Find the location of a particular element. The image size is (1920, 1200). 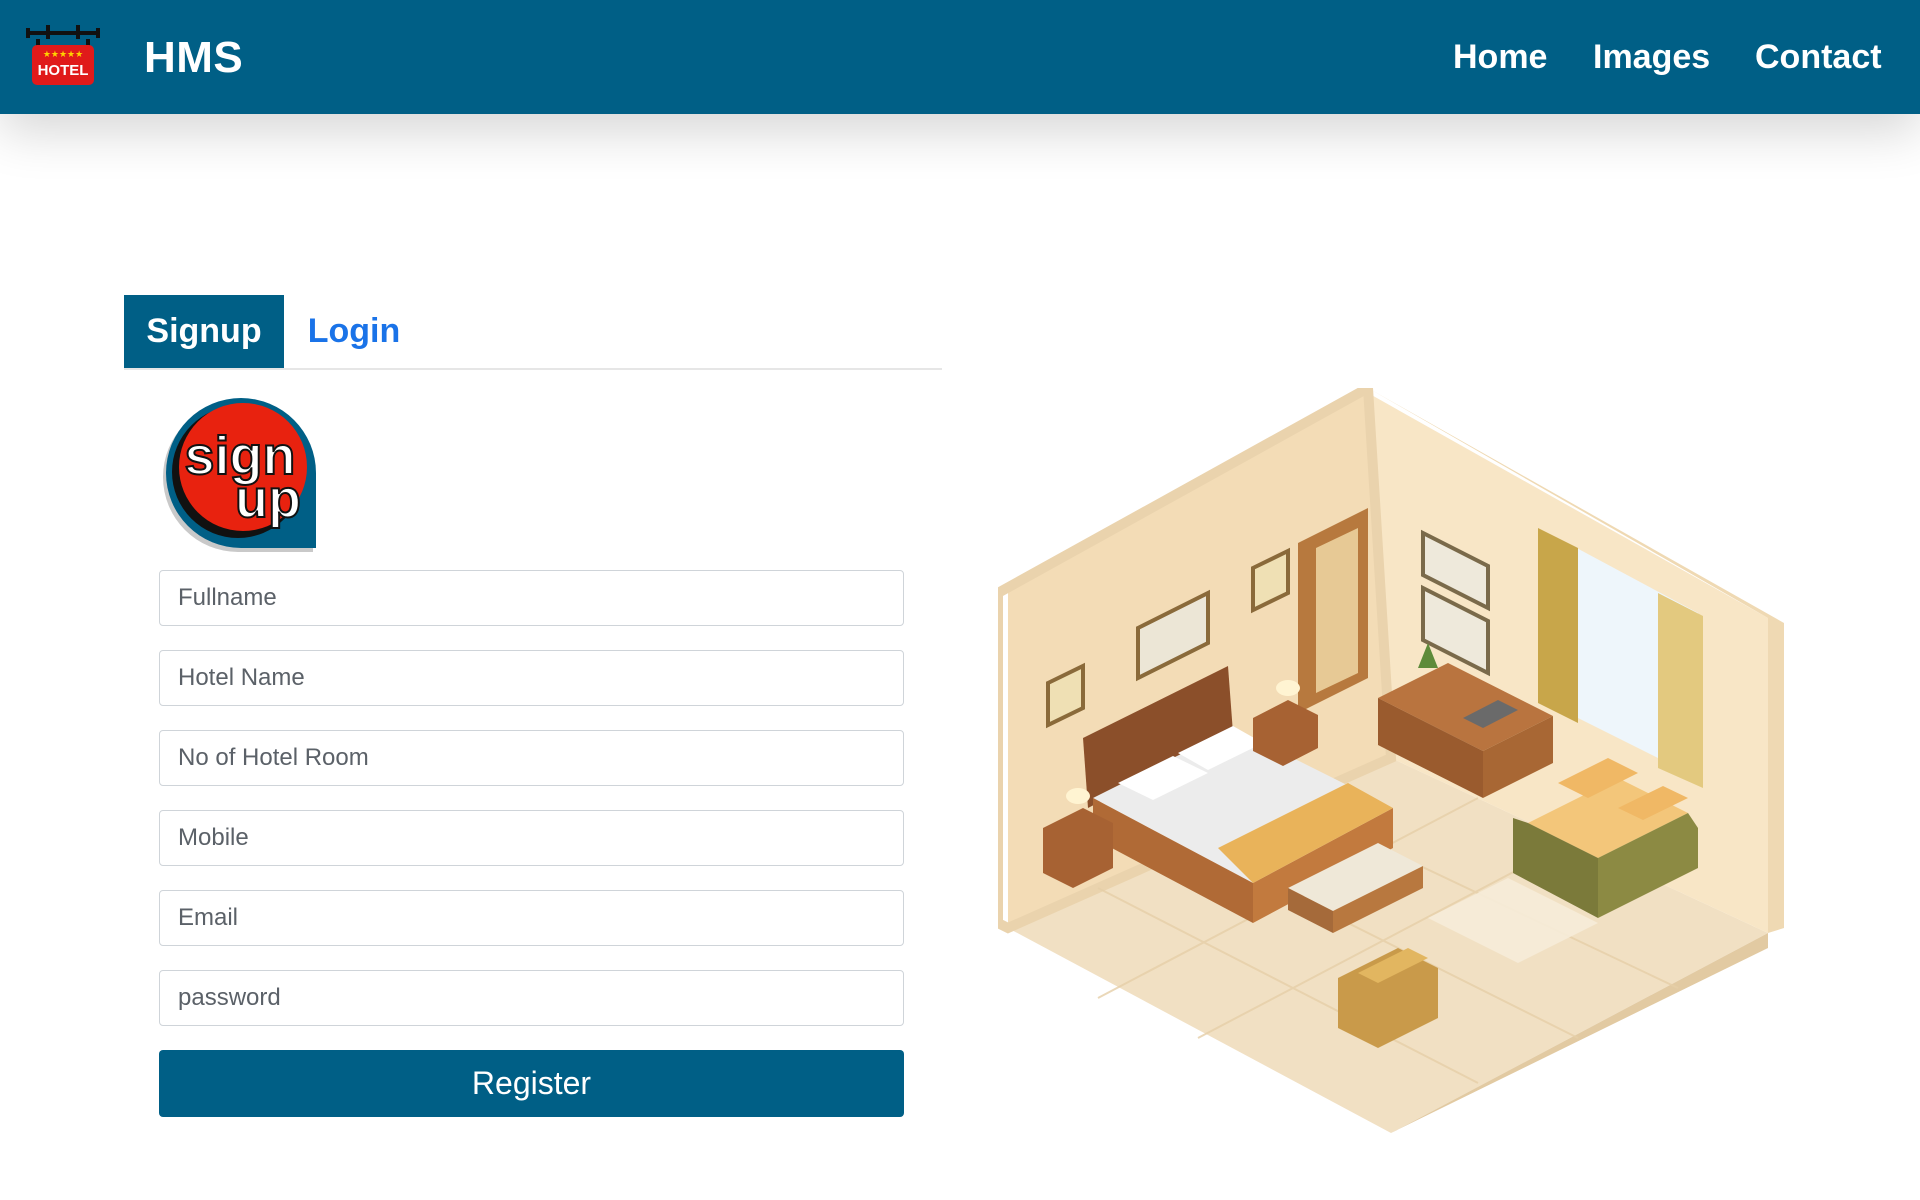

nav-home-link: Home is located at coordinates (1500, 57).